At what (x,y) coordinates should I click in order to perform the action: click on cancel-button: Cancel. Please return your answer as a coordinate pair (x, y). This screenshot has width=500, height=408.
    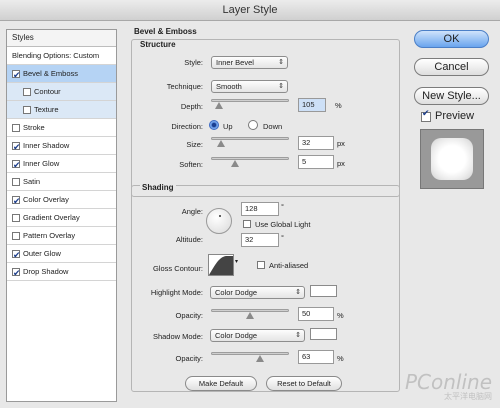
    Looking at the image, I should click on (451, 67).